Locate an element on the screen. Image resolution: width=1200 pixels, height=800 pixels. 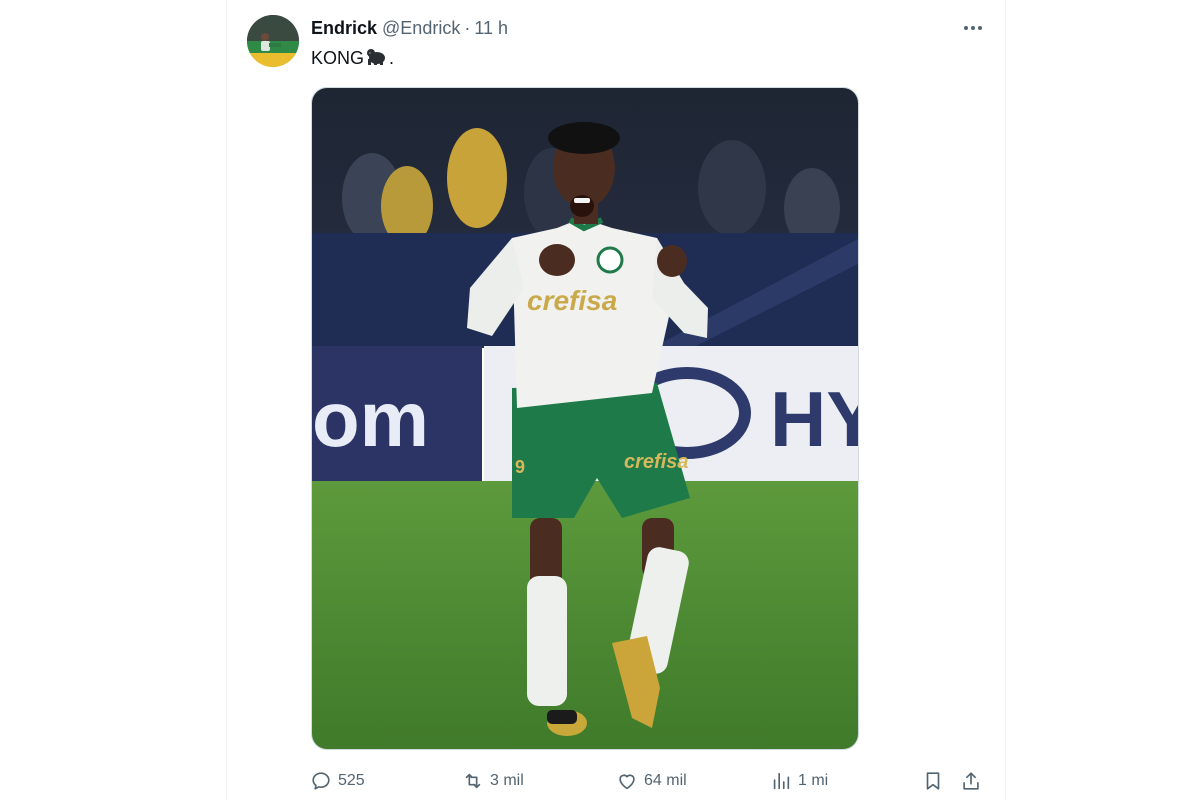
shorts-sponsor-text: crefisa is located at coordinates (656, 462).